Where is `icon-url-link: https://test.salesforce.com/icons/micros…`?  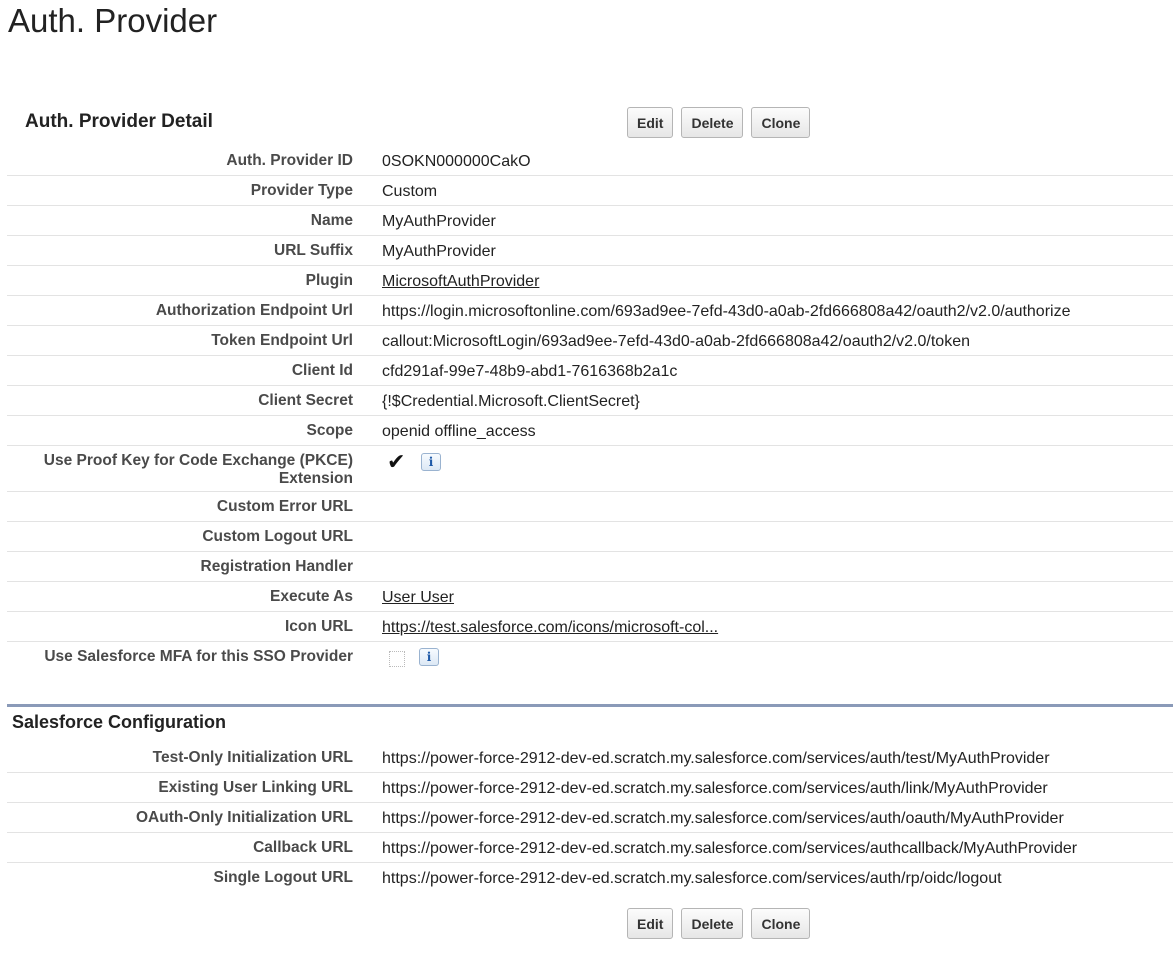
icon-url-link: https://test.salesforce.com/icons/micros… is located at coordinates (550, 628).